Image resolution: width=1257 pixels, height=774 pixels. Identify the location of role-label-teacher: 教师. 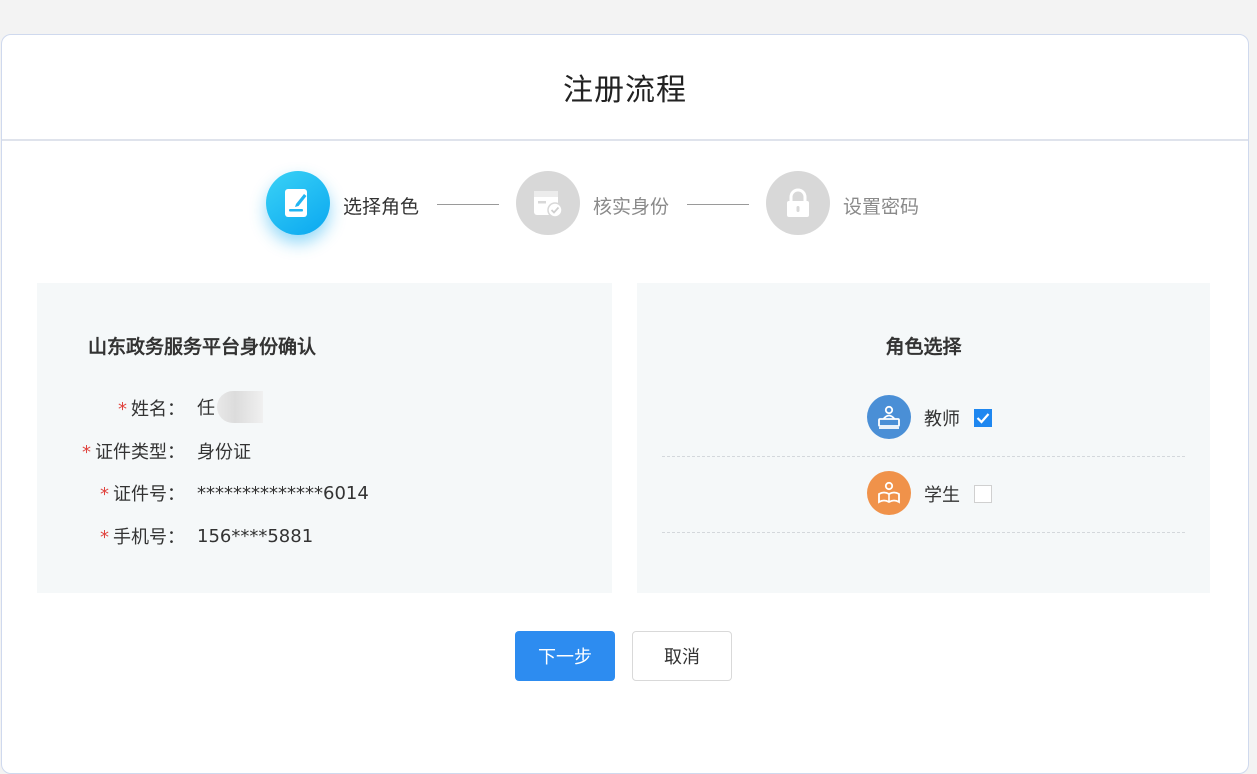
(942, 419).